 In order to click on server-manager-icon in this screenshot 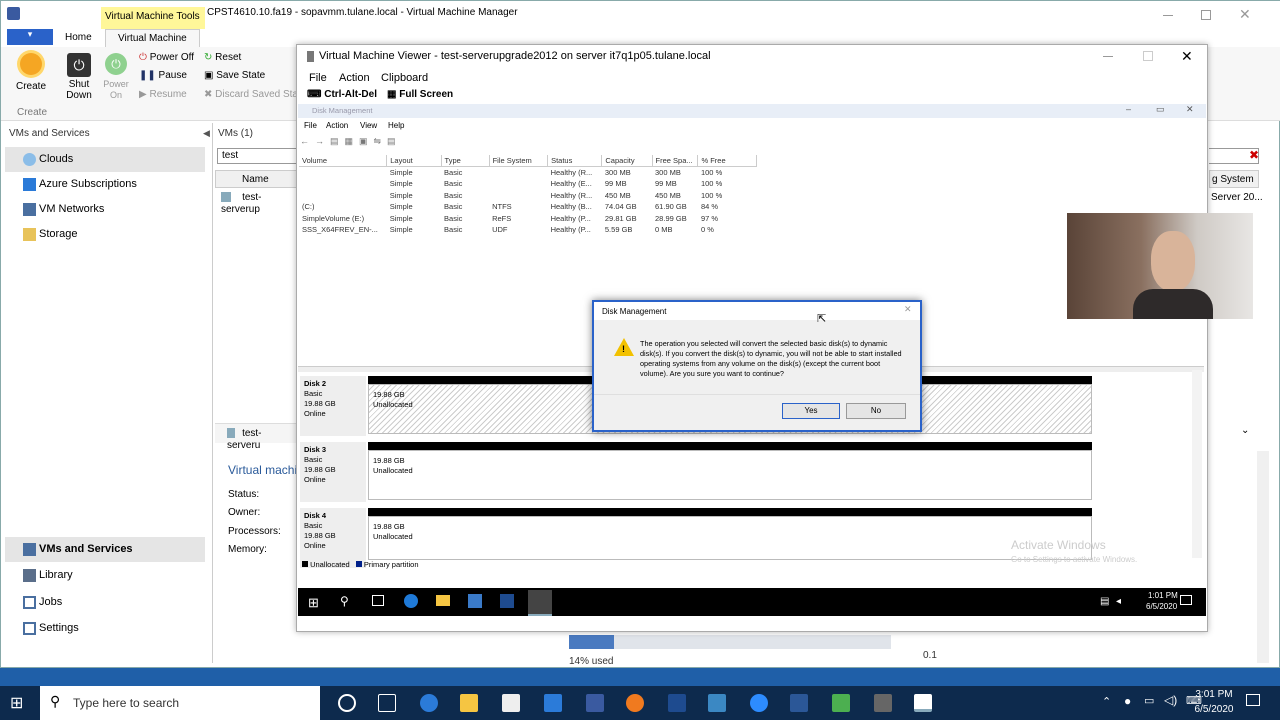, I will do `click(475, 601)`.